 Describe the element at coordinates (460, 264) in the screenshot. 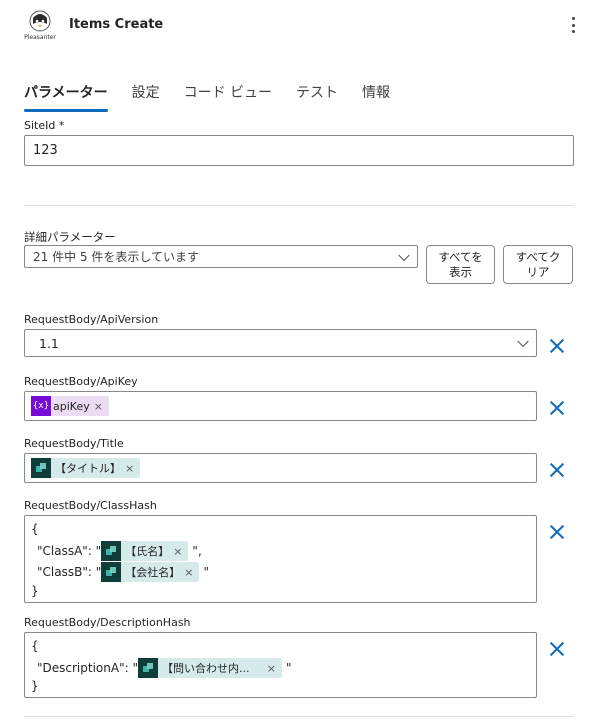

I see `show-all-button: すべてを 表示` at that location.